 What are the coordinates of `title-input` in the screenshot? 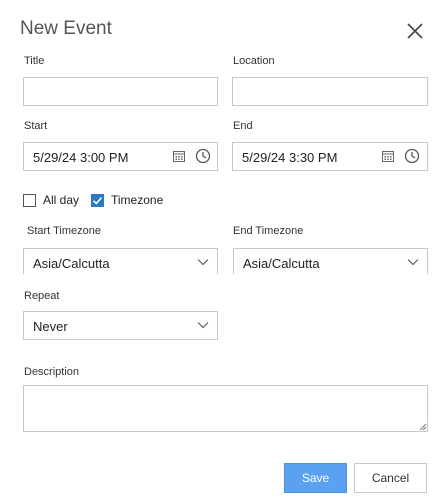 It's located at (120, 91).